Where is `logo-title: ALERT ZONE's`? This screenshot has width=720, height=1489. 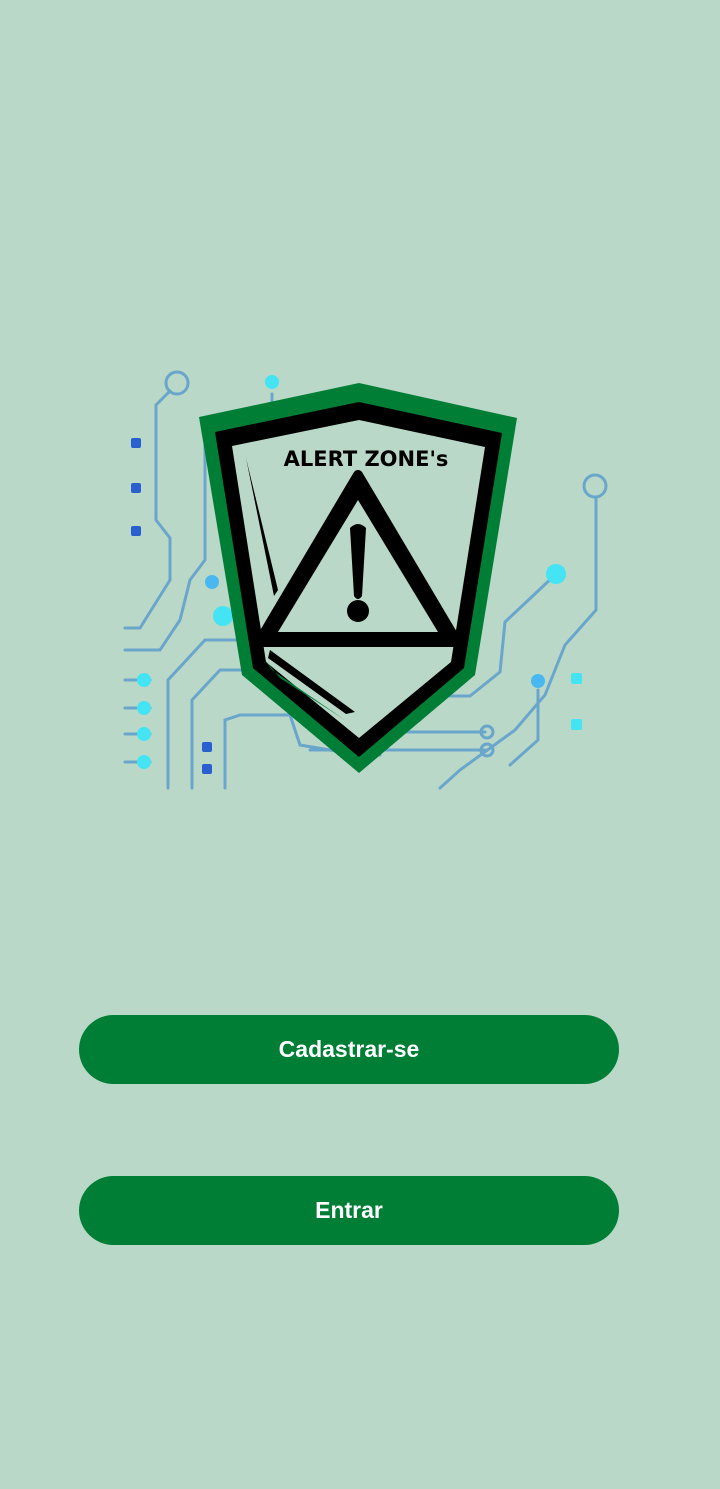 logo-title: ALERT ZONE's is located at coordinates (366, 459).